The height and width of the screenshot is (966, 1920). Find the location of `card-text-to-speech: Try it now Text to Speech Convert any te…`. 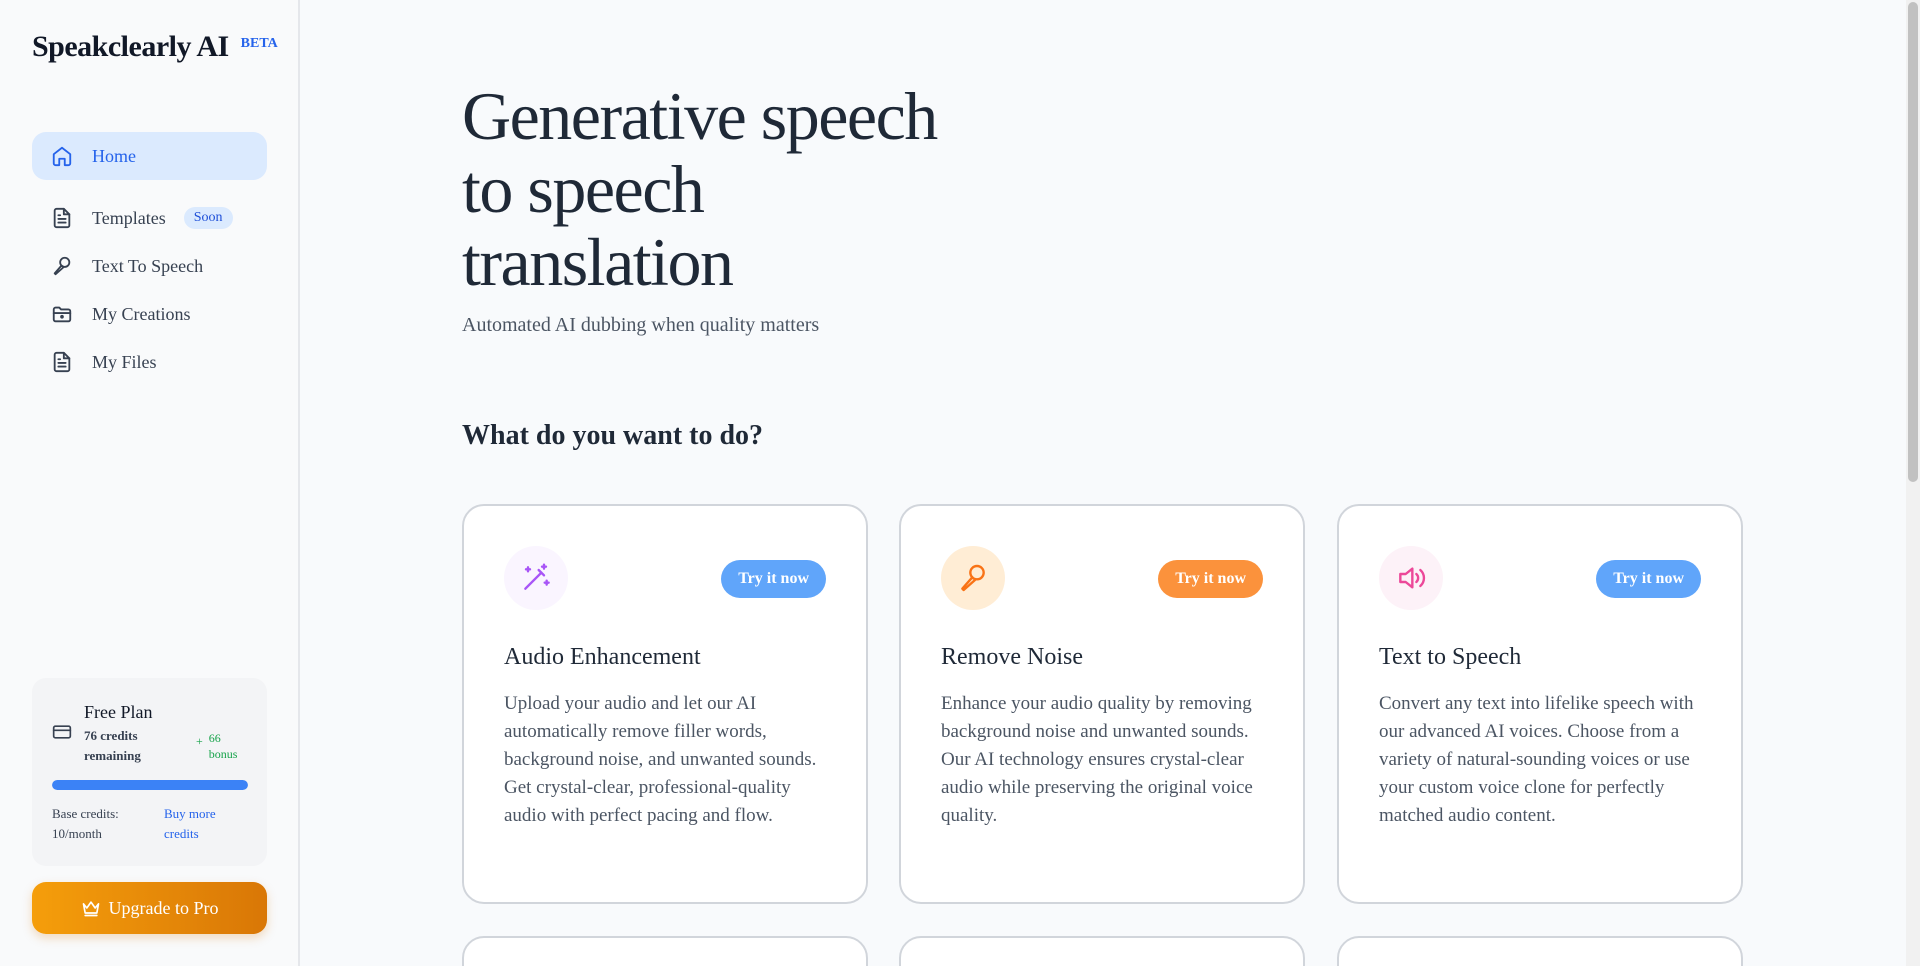

card-text-to-speech: Try it now Text to Speech Convert any te… is located at coordinates (1540, 704).